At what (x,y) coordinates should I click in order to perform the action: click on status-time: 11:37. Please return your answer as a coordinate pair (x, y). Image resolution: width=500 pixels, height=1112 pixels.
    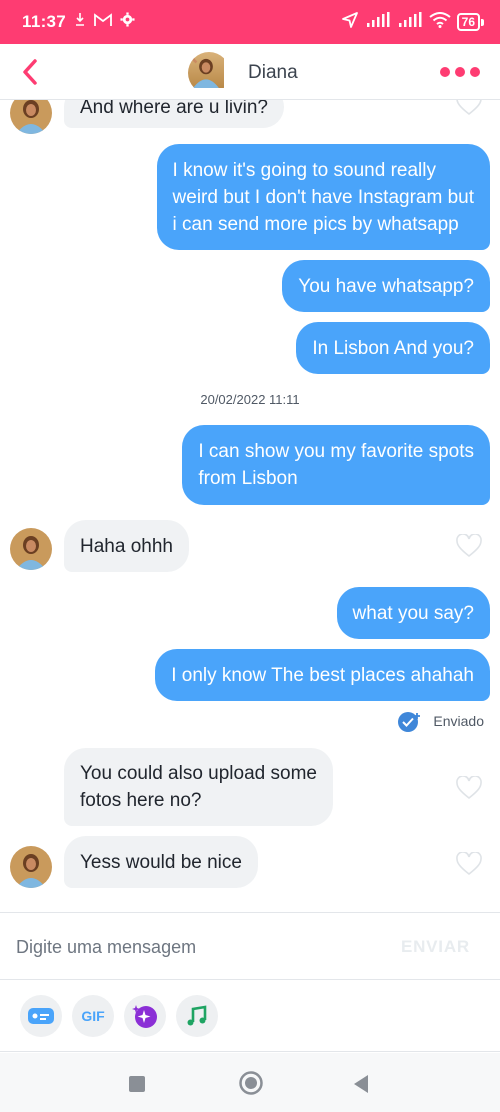
    Looking at the image, I should click on (44, 21).